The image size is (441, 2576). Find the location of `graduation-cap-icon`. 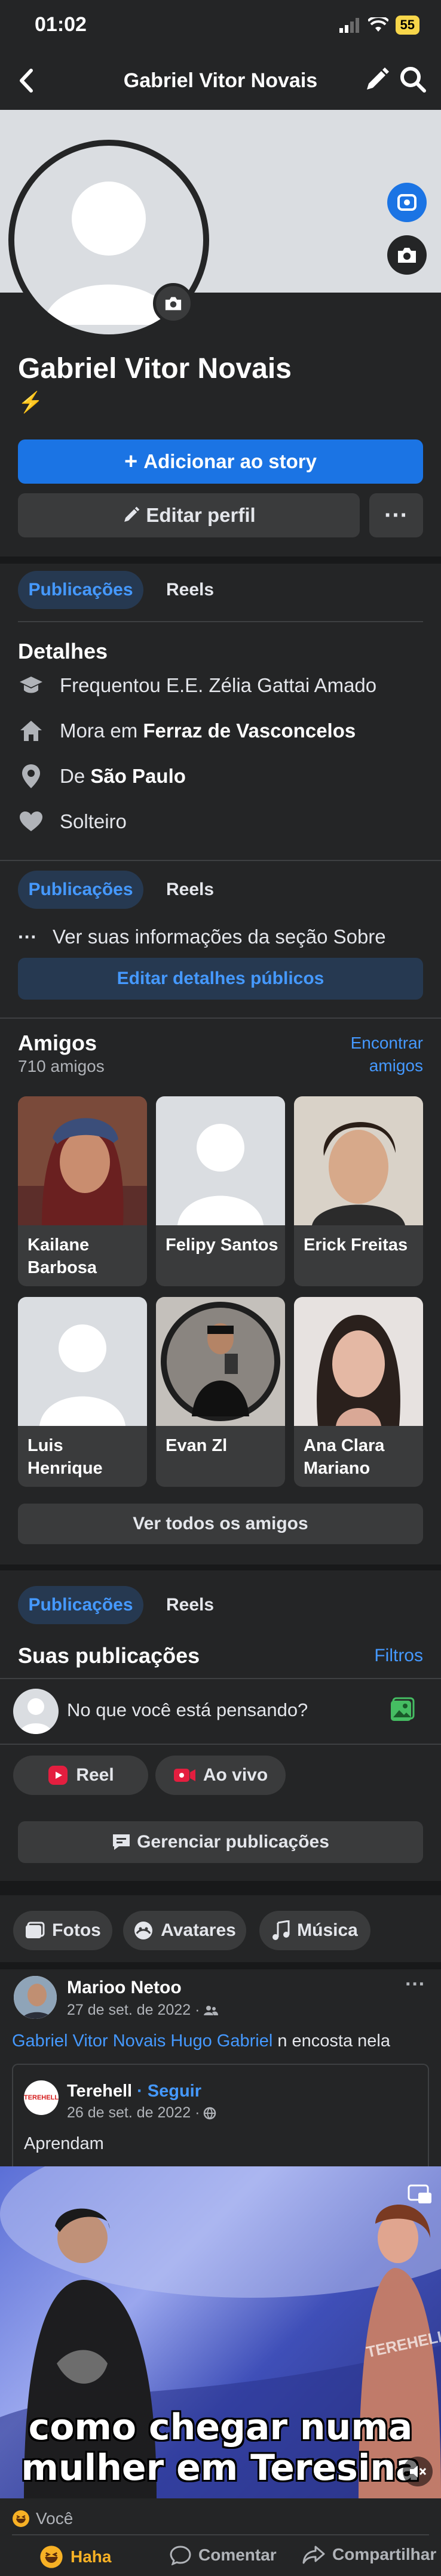

graduation-cap-icon is located at coordinates (31, 685).